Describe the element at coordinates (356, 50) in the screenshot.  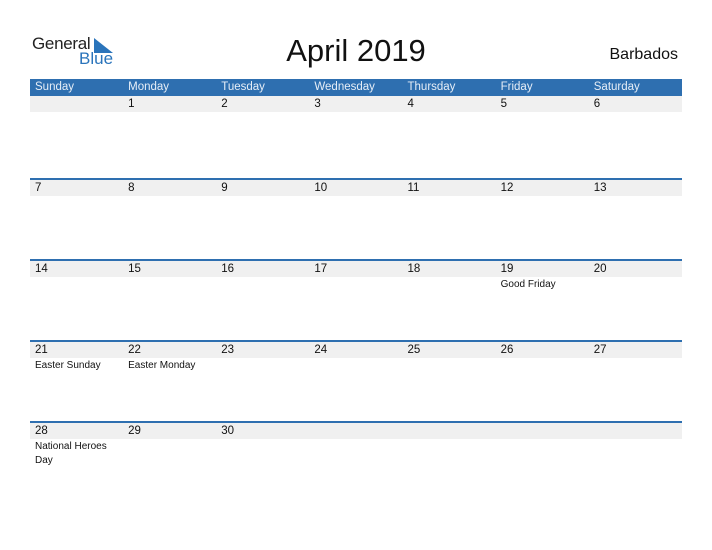
I see `page-title: April 2019` at that location.